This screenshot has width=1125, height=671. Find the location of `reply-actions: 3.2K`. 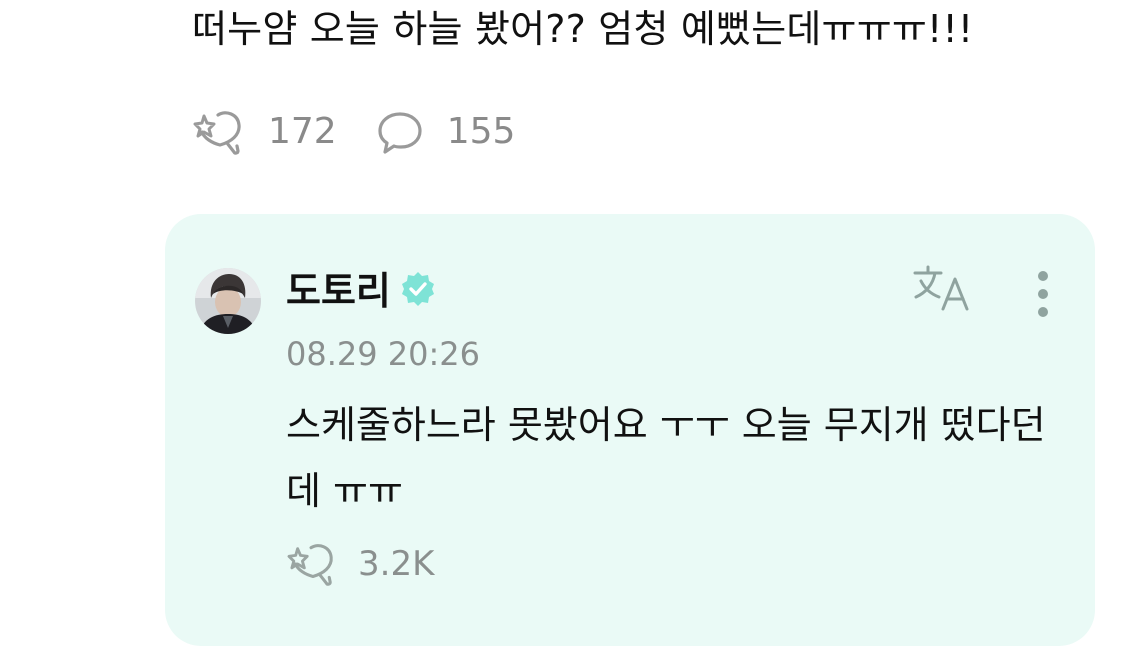

reply-actions: 3.2K is located at coordinates (360, 564).